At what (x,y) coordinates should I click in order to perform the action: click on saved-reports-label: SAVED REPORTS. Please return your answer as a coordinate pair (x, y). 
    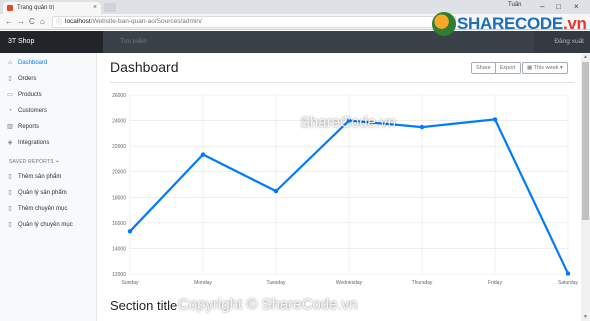
    Looking at the image, I should click on (31, 162).